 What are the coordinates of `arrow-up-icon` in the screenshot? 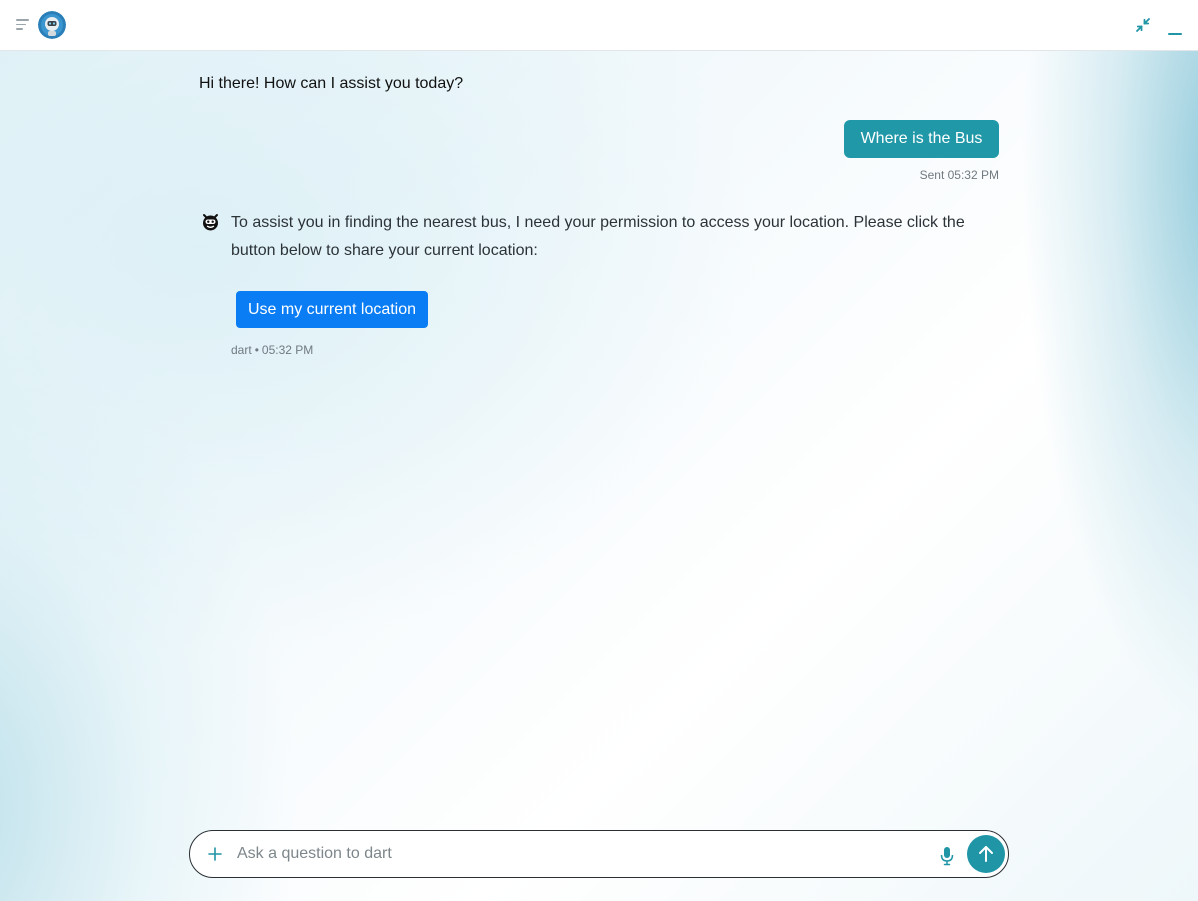 It's located at (986, 854).